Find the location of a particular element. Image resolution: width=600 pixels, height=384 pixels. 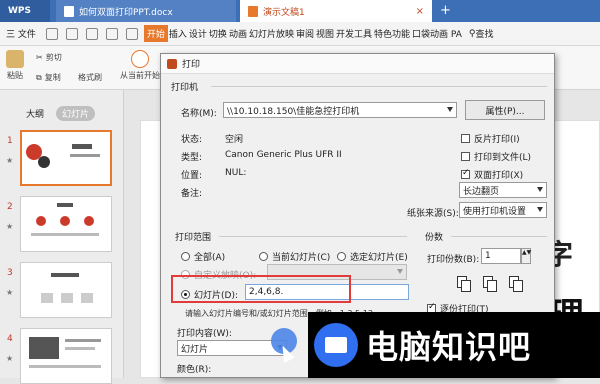

range-current-radio: 当前幻灯片(C) is located at coordinates (294, 256).